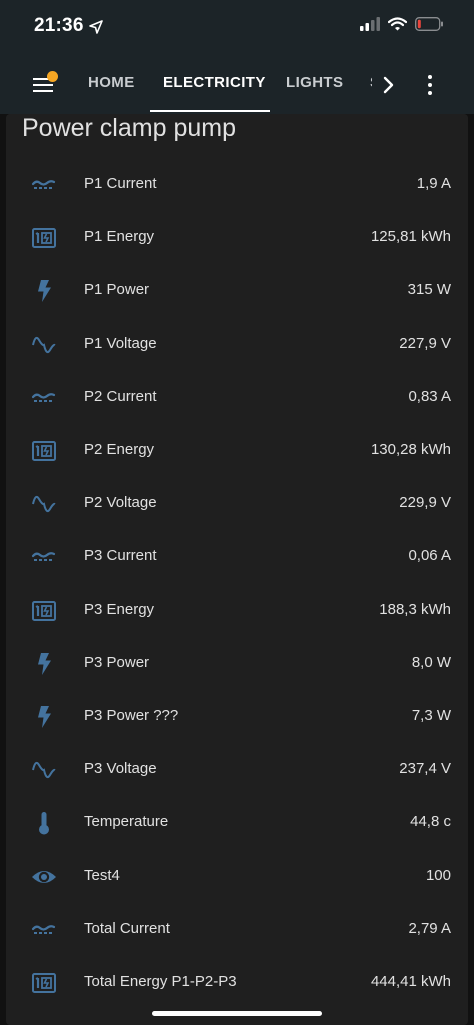 The height and width of the screenshot is (1025, 474). What do you see at coordinates (429, 24) in the screenshot?
I see `battery-low-icon` at bounding box center [429, 24].